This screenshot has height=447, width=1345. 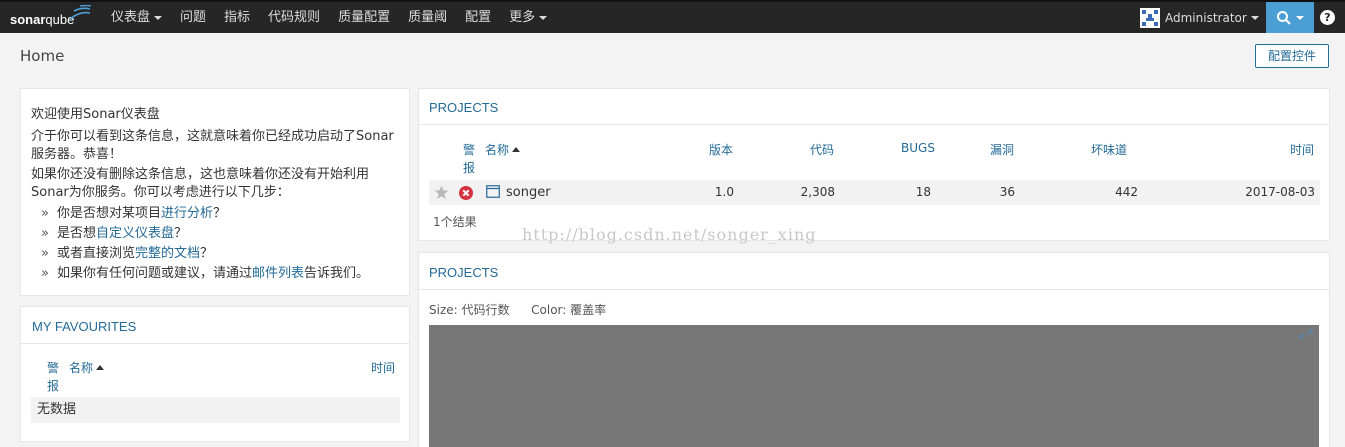 What do you see at coordinates (569, 310) in the screenshot?
I see `color-metric-label: Color: 覆盖率` at bounding box center [569, 310].